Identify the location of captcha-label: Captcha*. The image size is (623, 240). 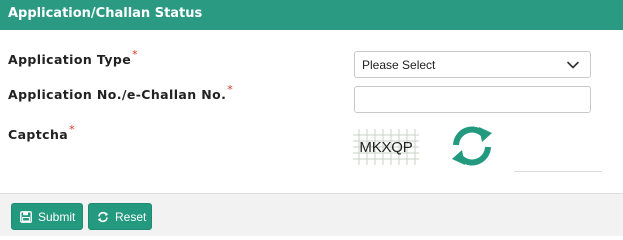
(41, 132).